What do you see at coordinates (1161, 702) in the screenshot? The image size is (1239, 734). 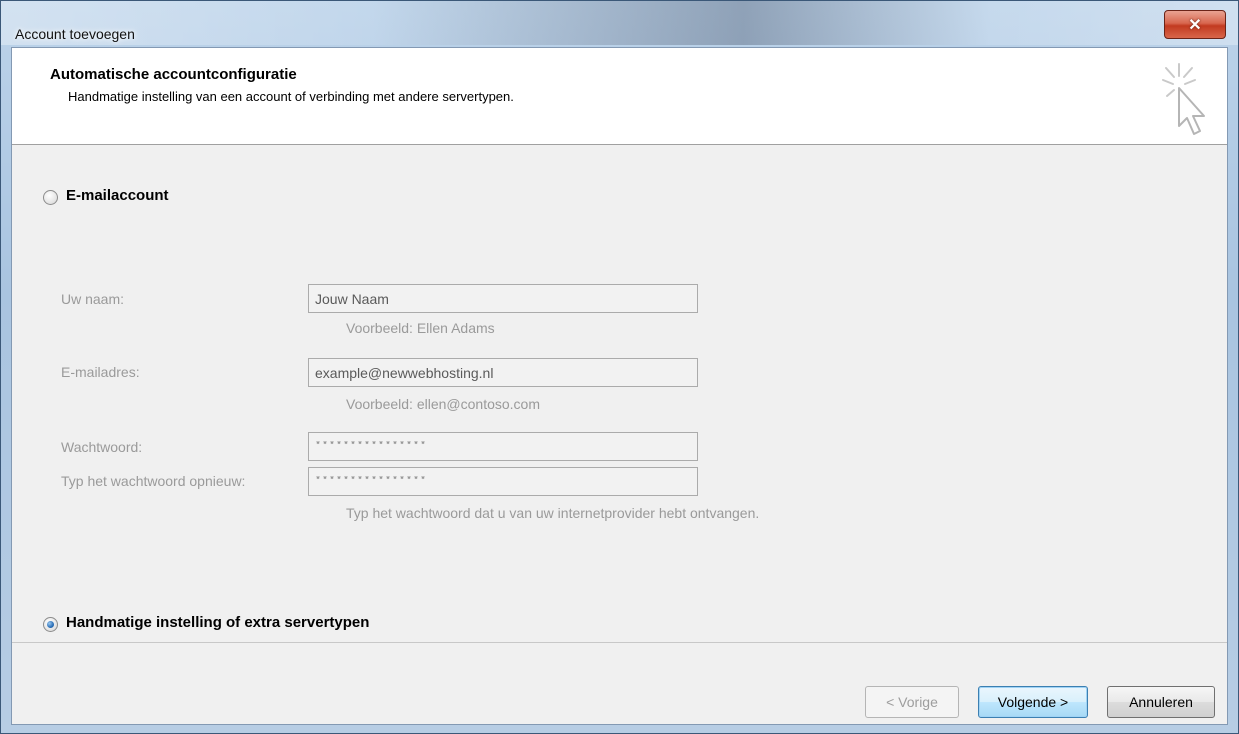 I see `cancel-button: Annuleren` at bounding box center [1161, 702].